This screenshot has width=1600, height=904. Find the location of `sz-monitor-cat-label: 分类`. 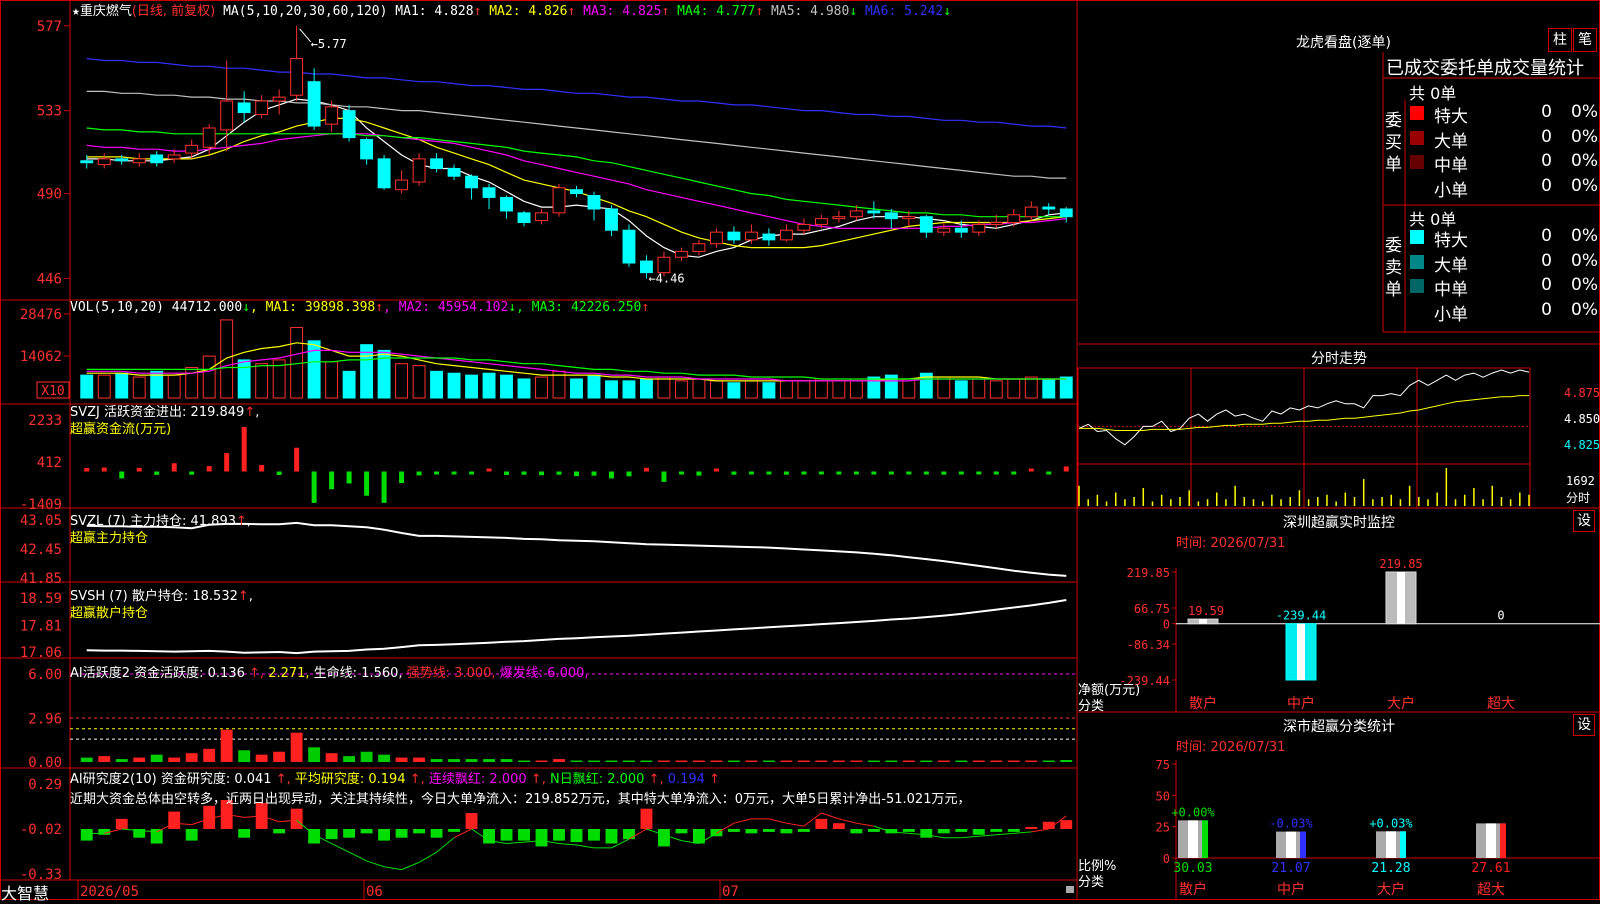

sz-monitor-cat-label: 分类 is located at coordinates (1091, 706).